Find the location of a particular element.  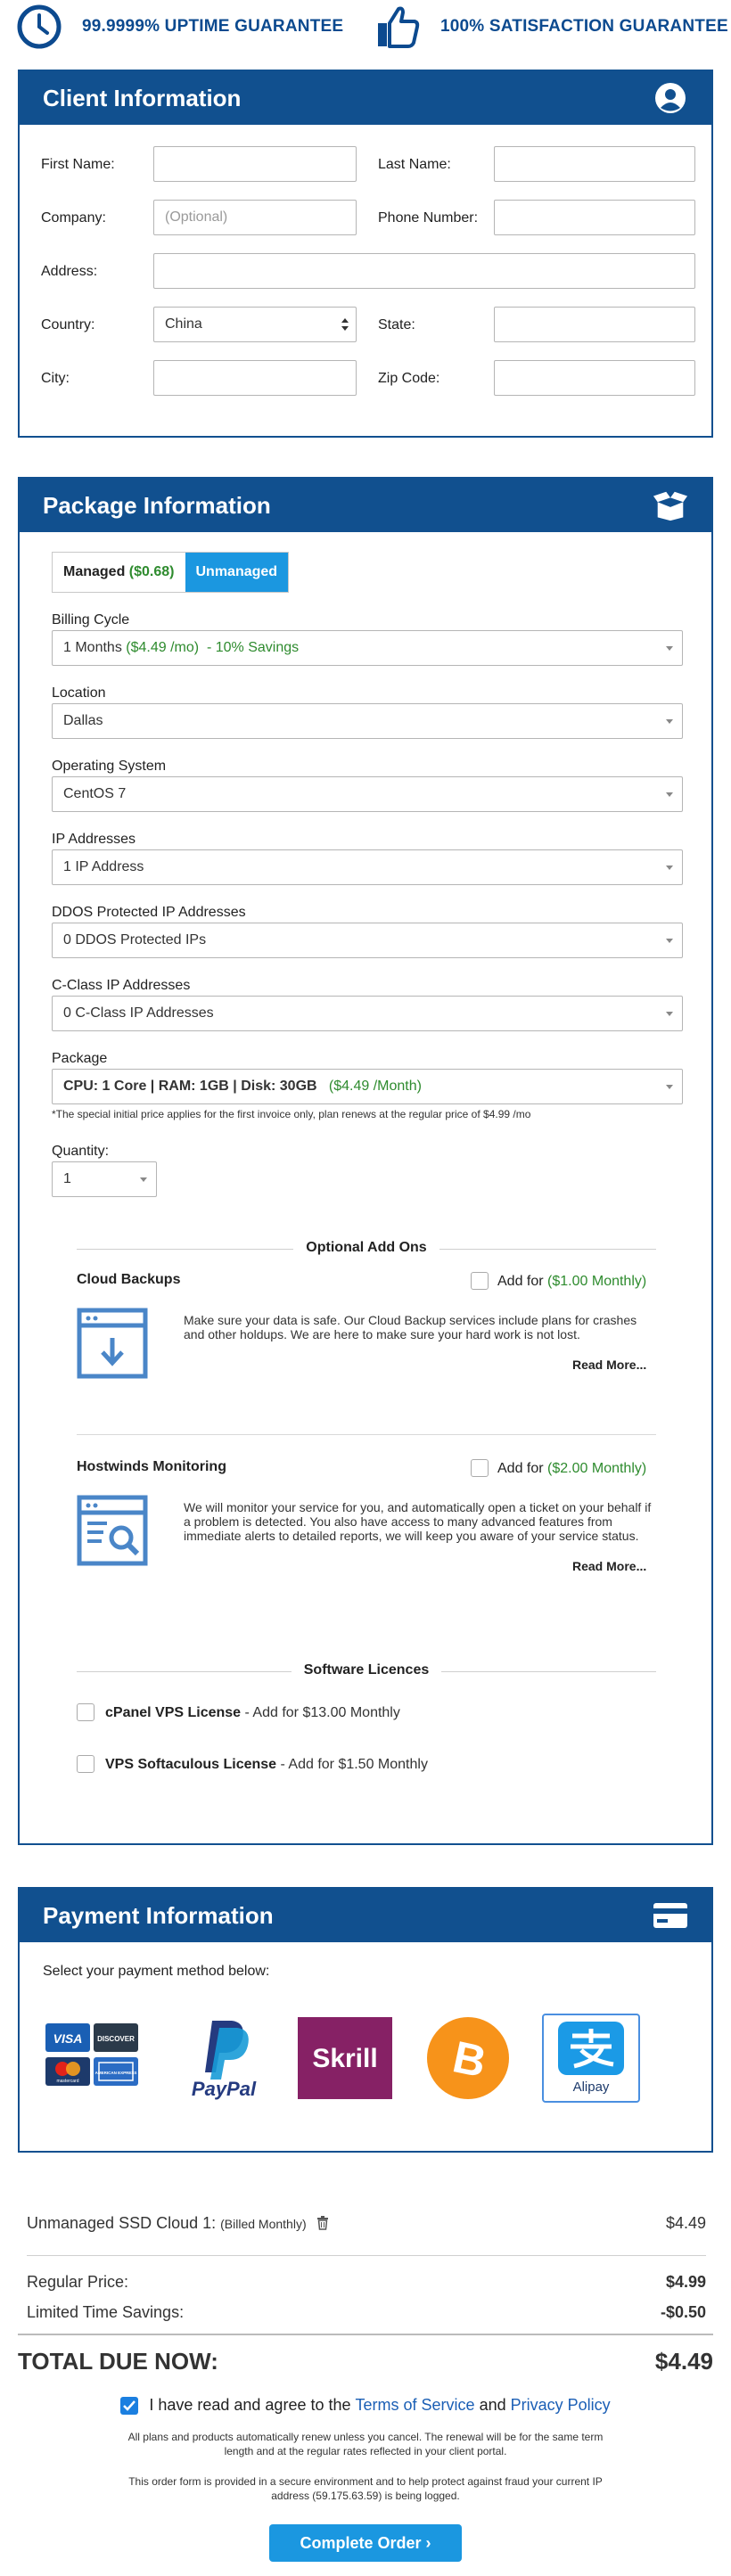

order-item-name: Unmanaged SSD Cloud 1: is located at coordinates (122, 2223).